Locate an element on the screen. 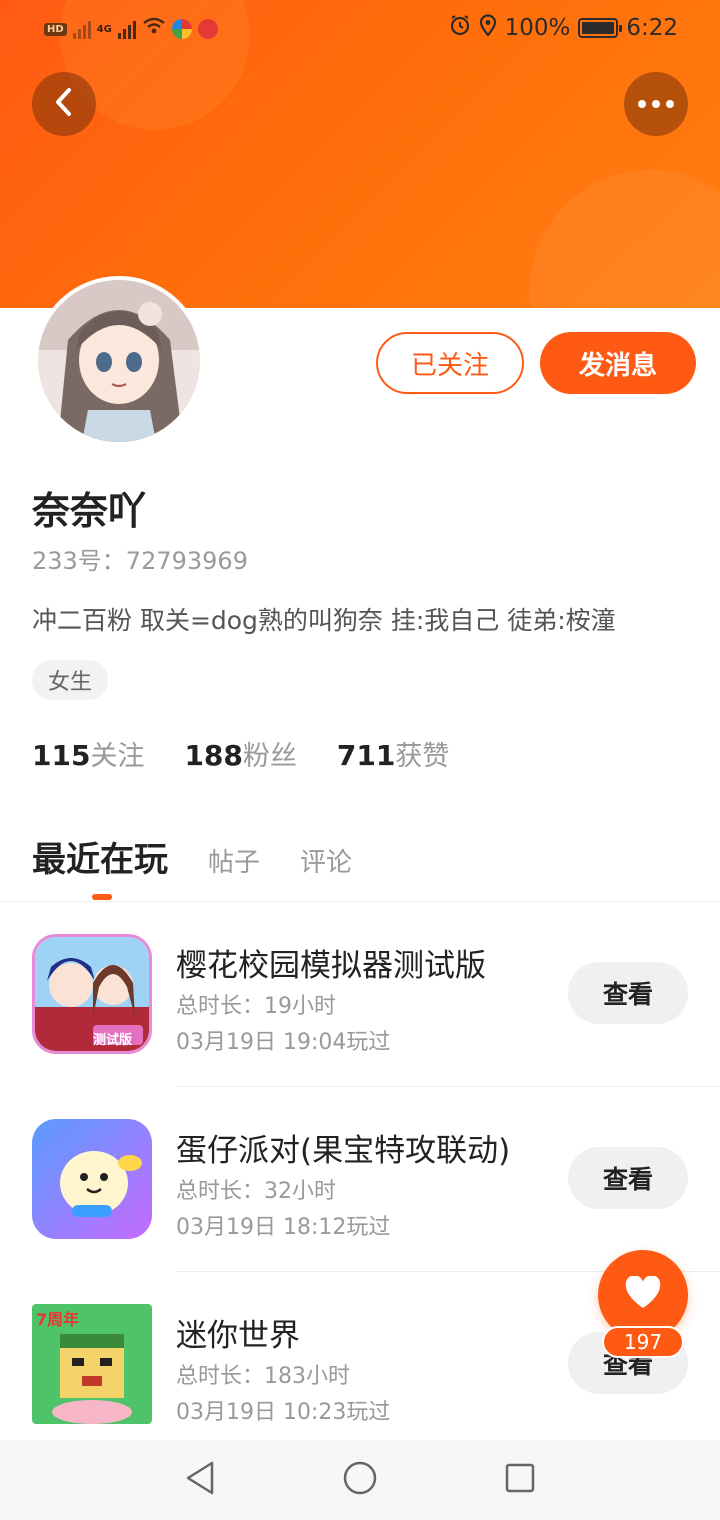 Image resolution: width=720 pixels, height=1520 pixels. nav-back-icon is located at coordinates (200, 1480).